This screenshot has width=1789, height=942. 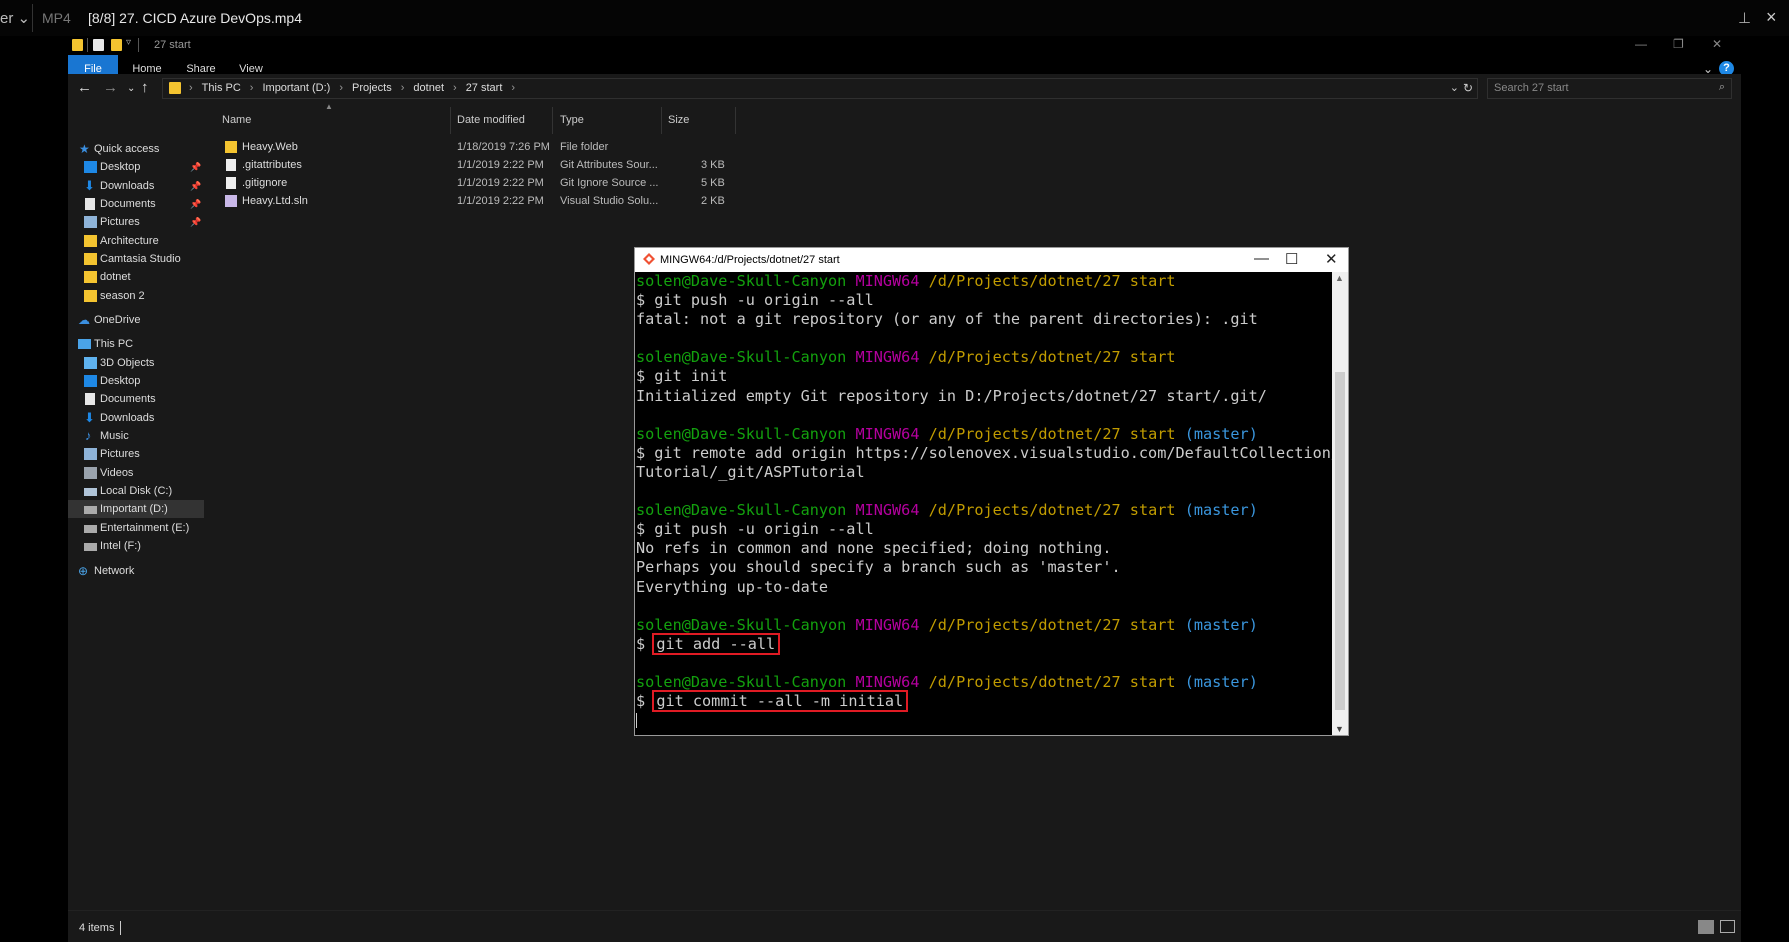 I want to click on sidebar-item-label: Entertainment (E:), so click(x=145, y=528).